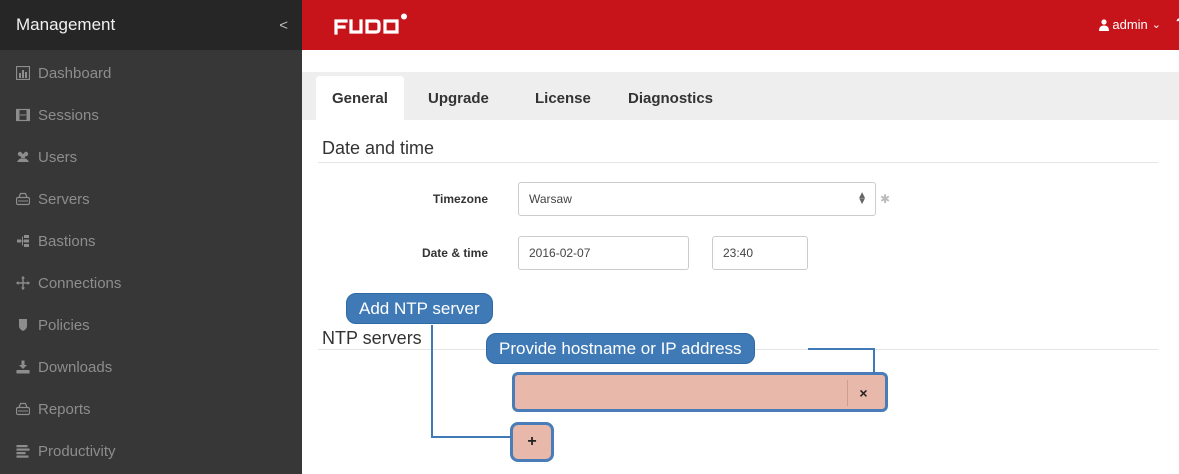  I want to click on sidebar-item-sessions: Sessions, so click(151, 115).